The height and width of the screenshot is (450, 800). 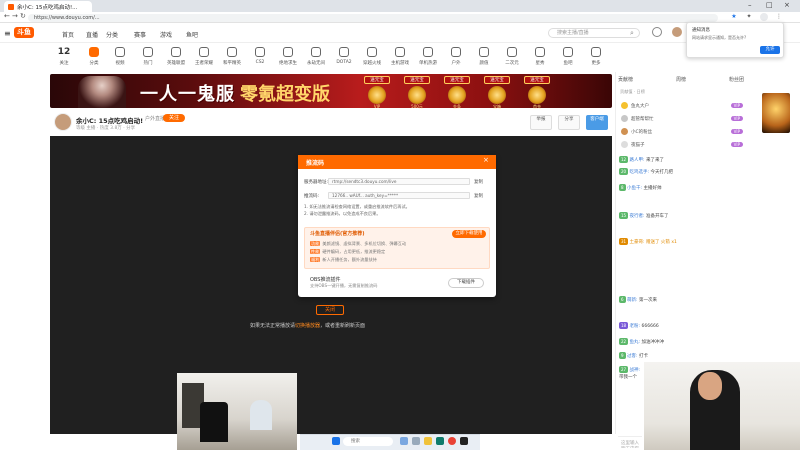 What do you see at coordinates (7, 33) in the screenshot?
I see `hamburger-icon: ≡` at bounding box center [7, 33].